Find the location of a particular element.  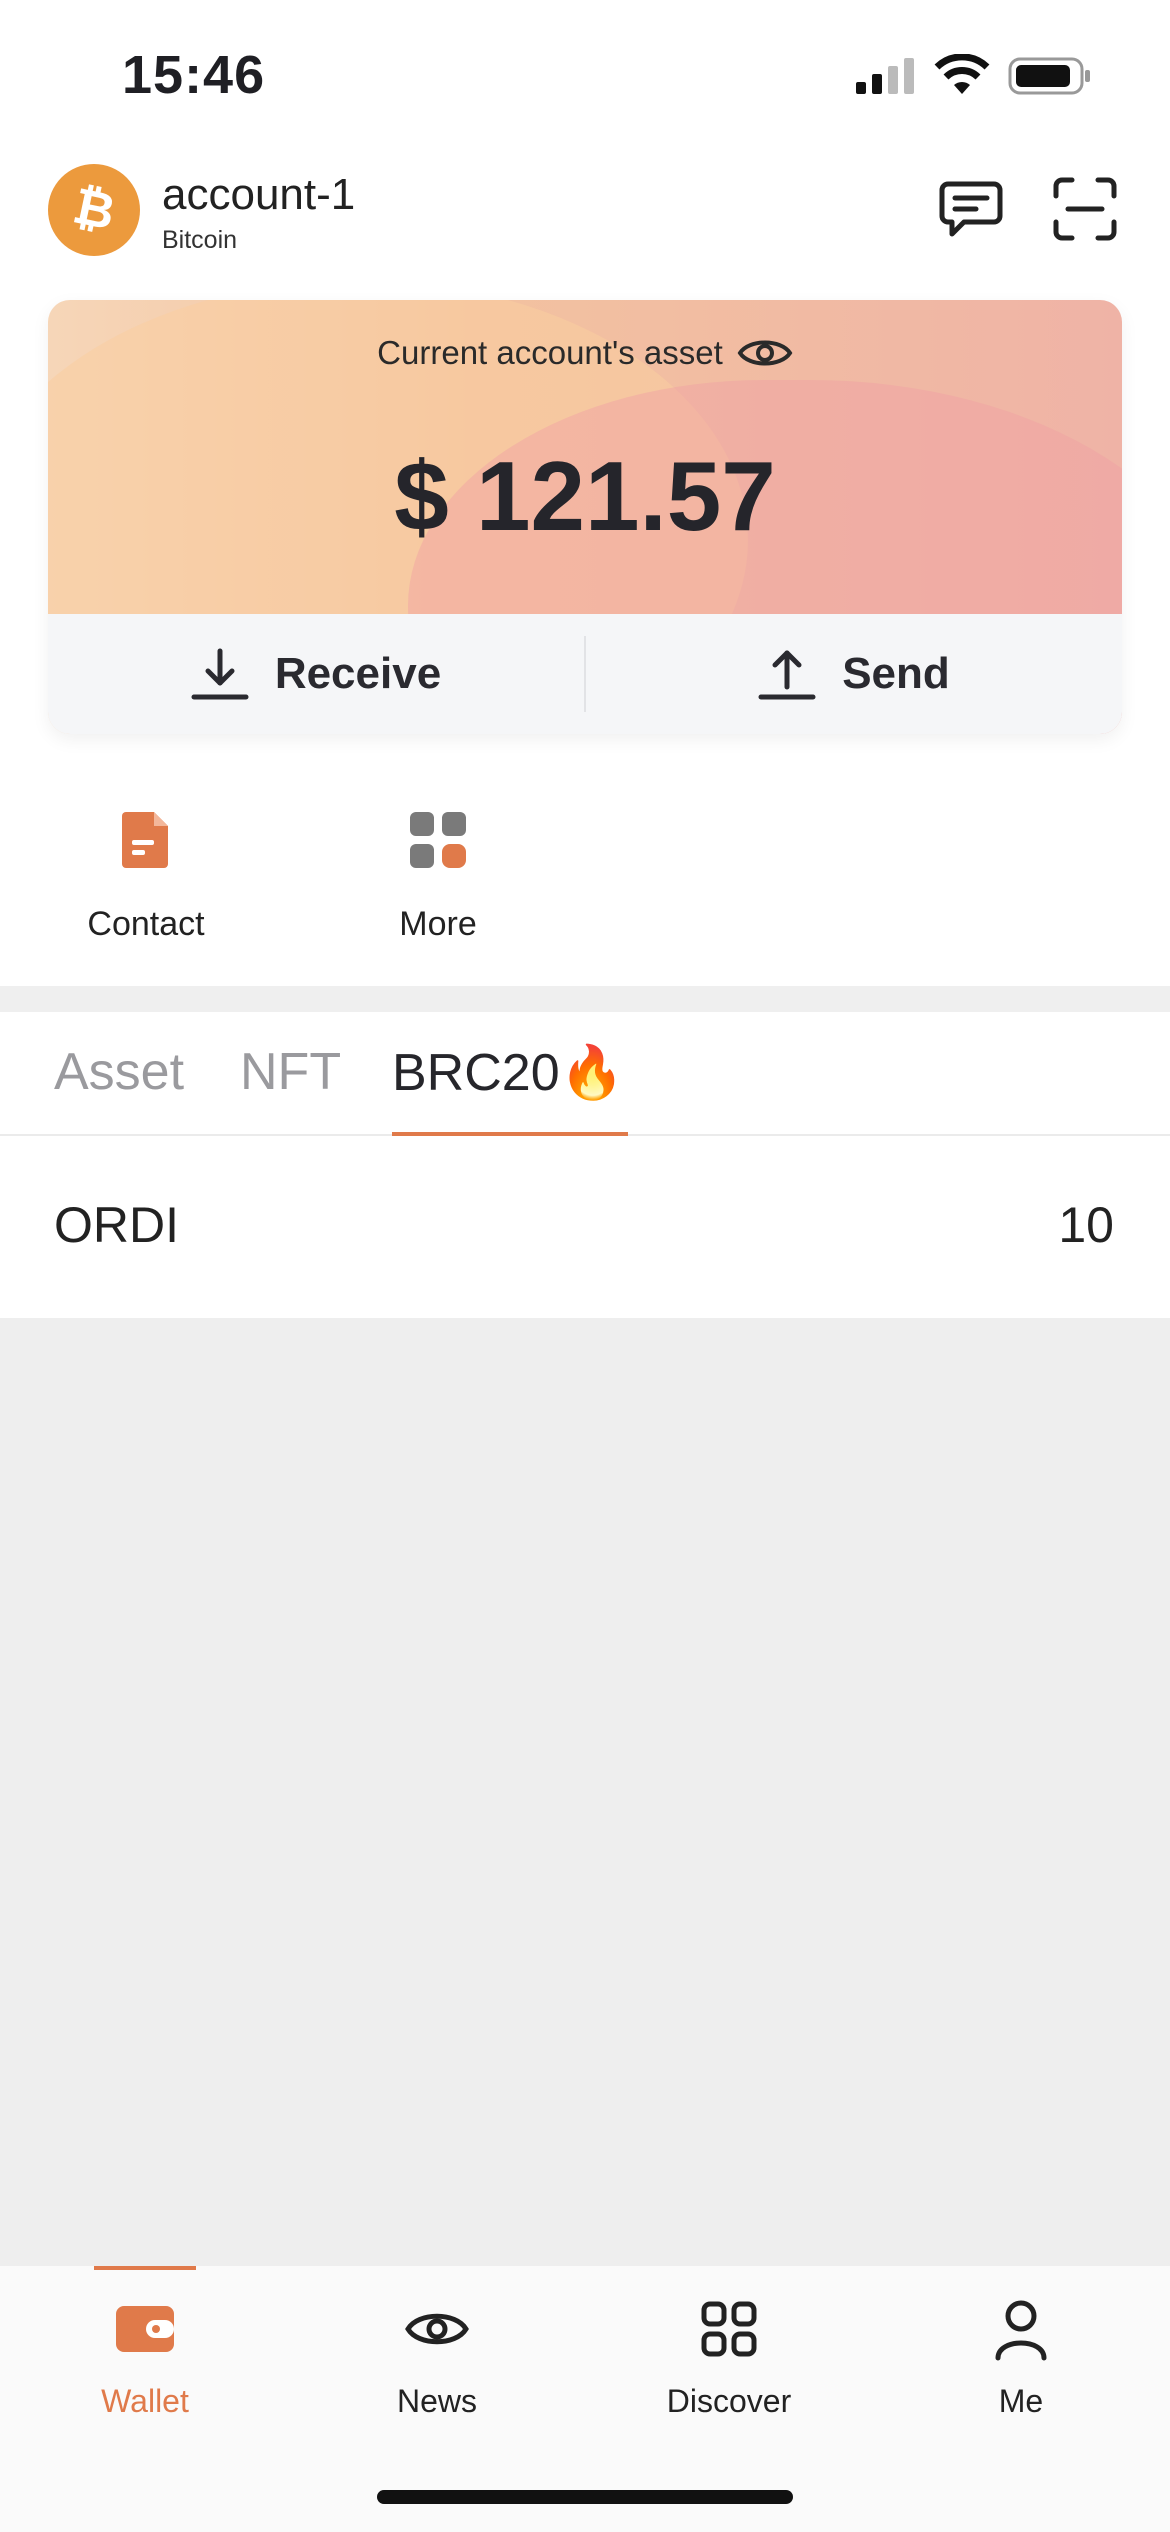

receive-label: Receive is located at coordinates (358, 673).